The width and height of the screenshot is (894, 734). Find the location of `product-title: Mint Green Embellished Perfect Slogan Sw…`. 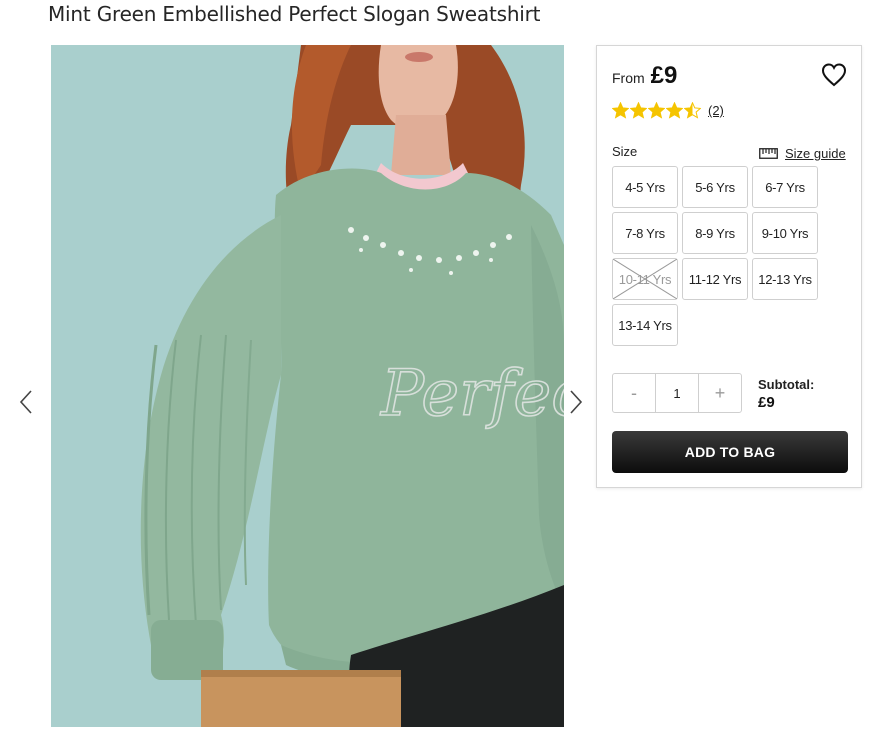

product-title: Mint Green Embellished Perfect Slogan Sw… is located at coordinates (294, 14).